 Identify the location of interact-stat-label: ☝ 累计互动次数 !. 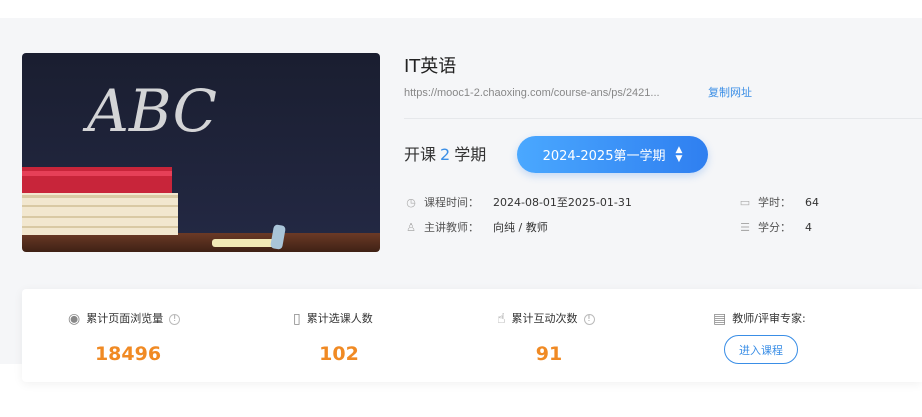
(546, 319).